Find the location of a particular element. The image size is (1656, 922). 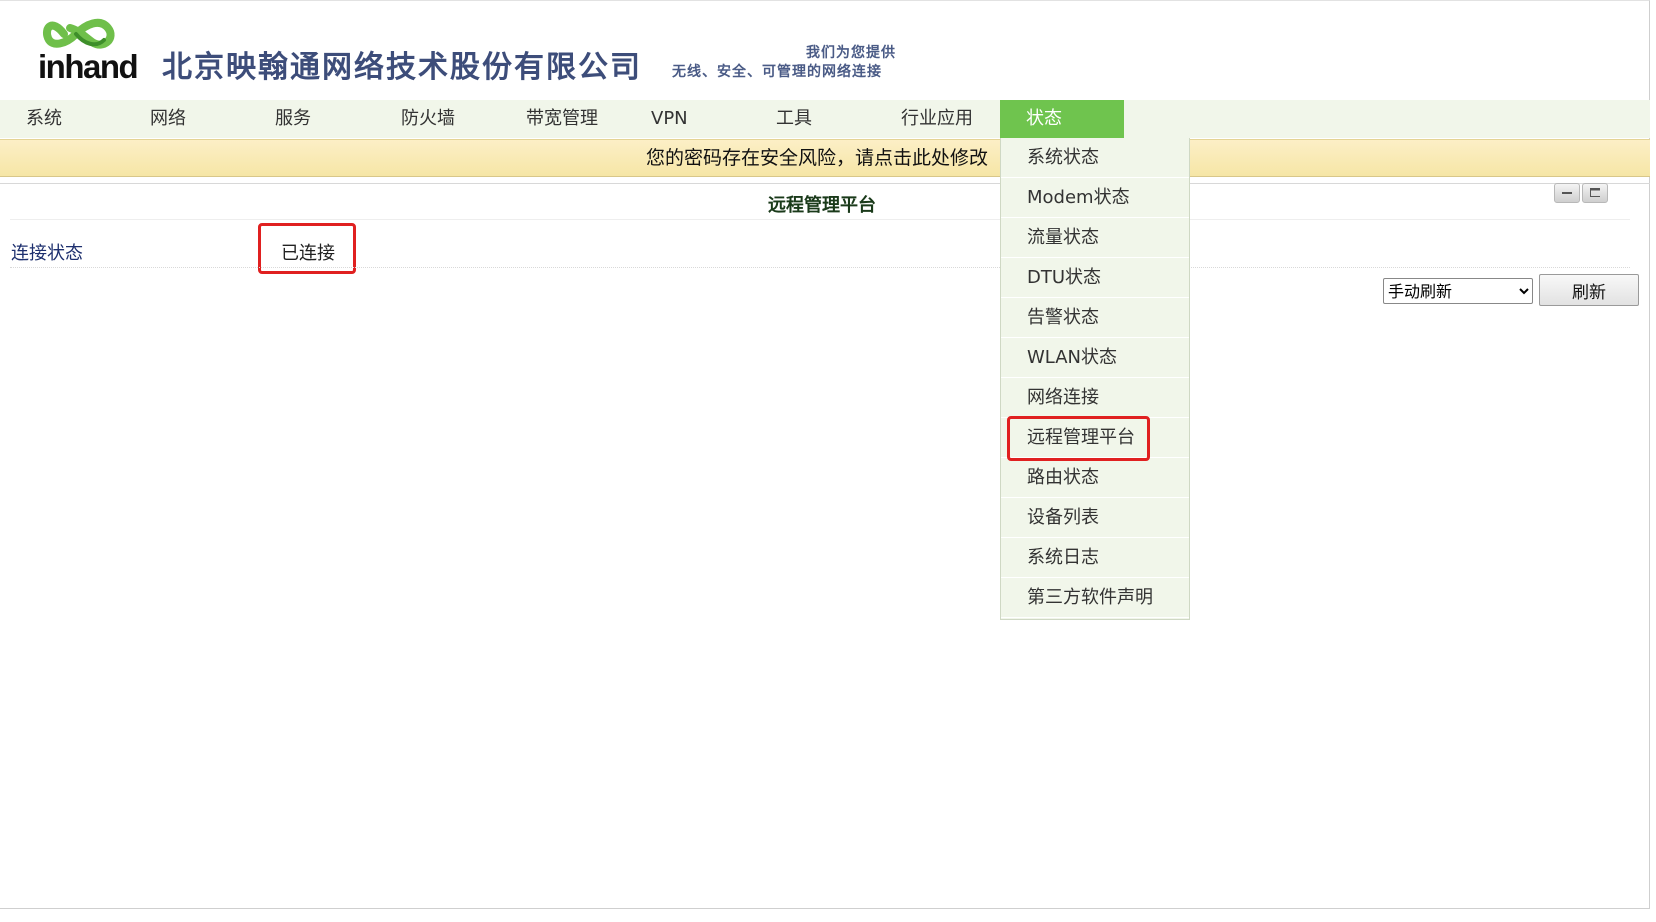

maximize-icon is located at coordinates (1595, 192).